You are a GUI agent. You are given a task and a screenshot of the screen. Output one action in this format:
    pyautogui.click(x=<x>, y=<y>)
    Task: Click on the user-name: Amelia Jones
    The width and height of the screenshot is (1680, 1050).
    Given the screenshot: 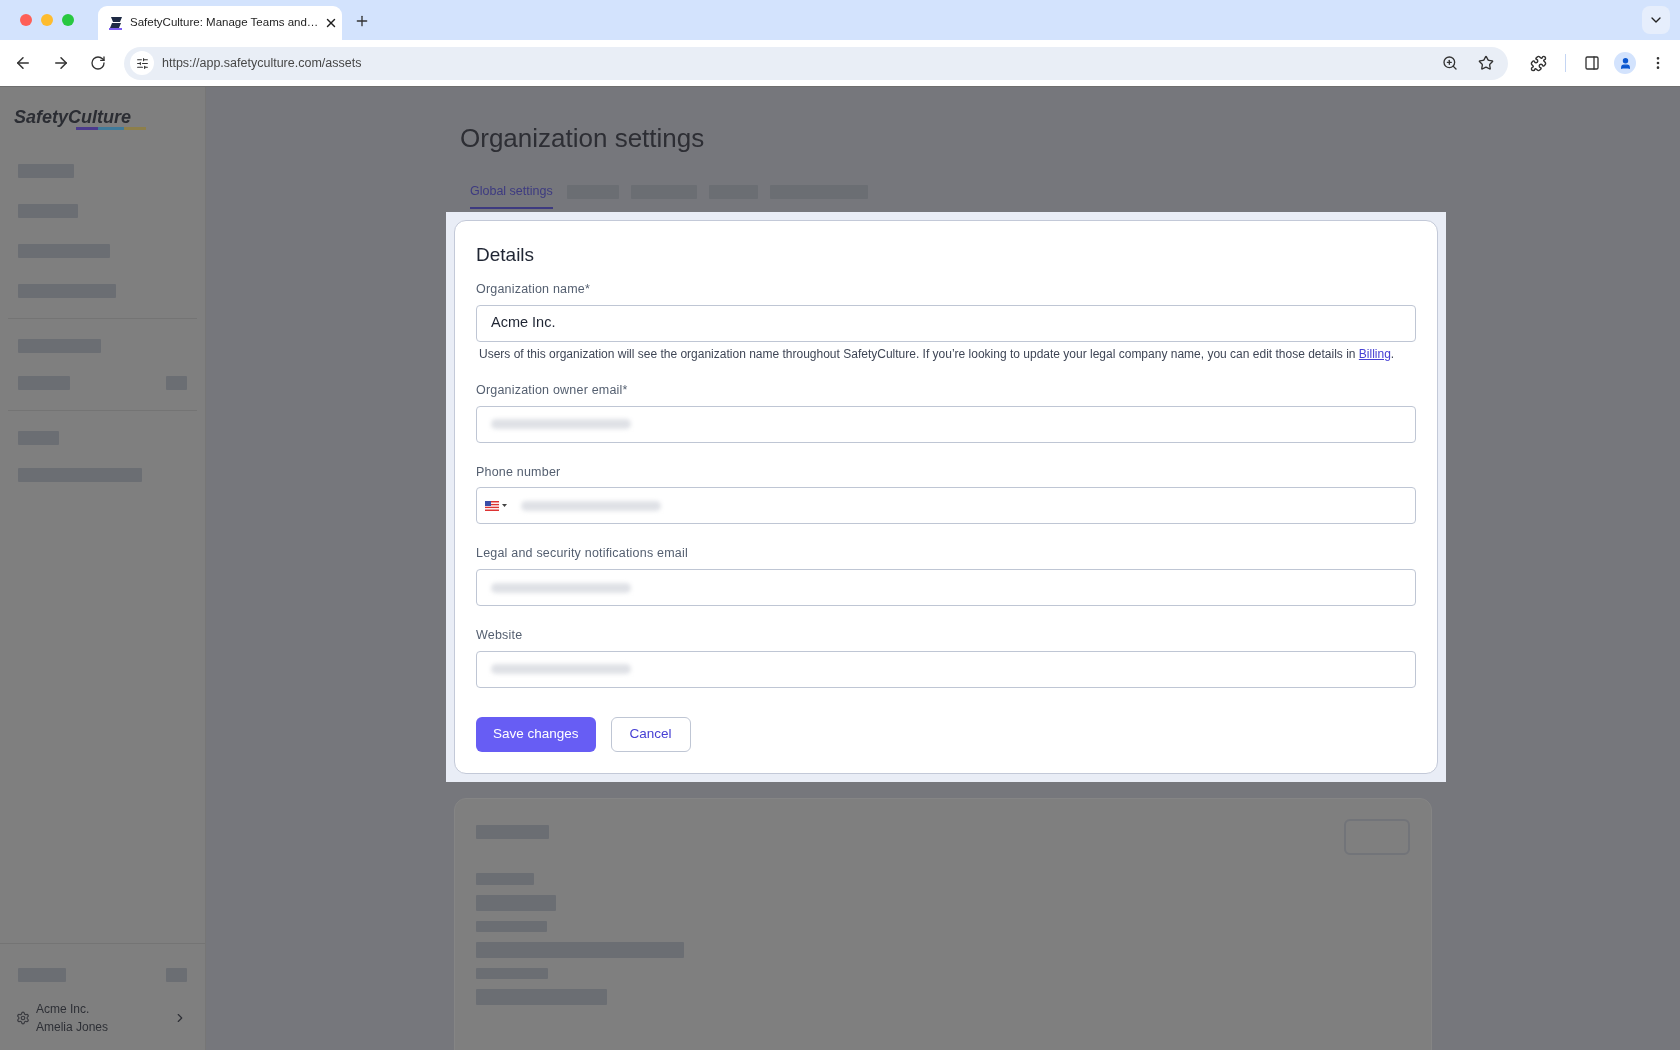 What is the action you would take?
    pyautogui.click(x=72, y=1027)
    